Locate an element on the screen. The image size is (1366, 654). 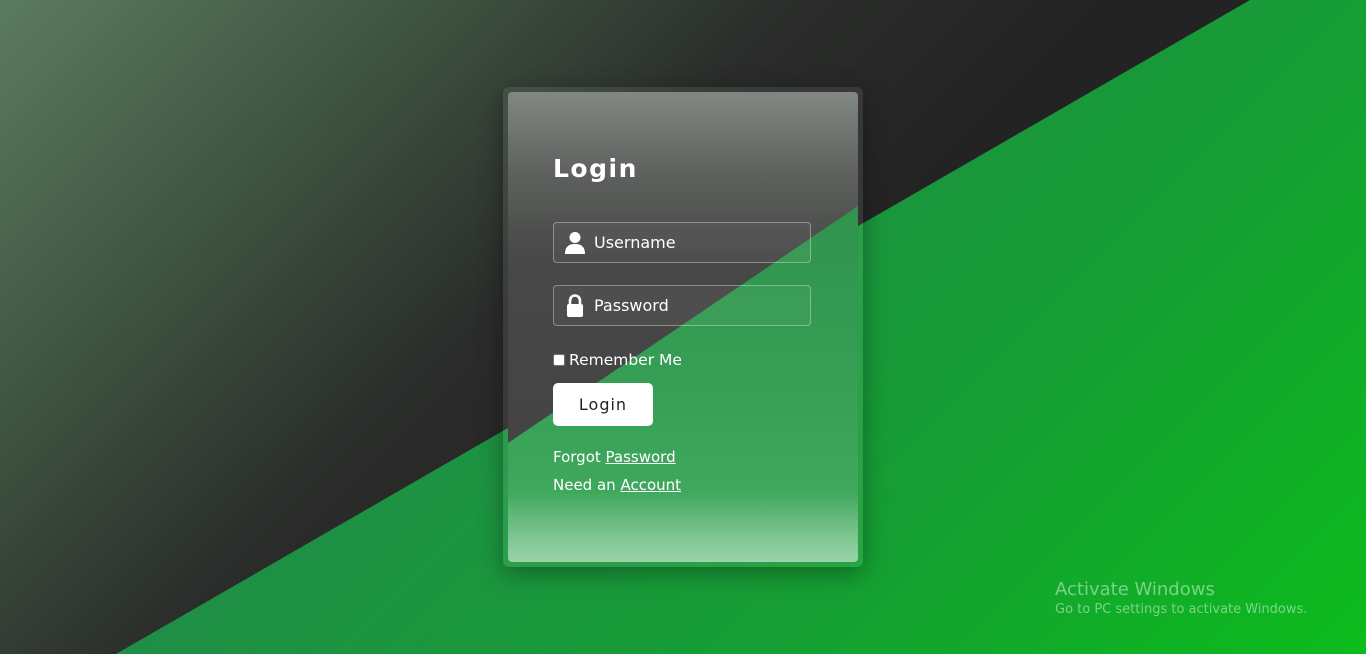
need-account-line: Need an Account is located at coordinates (617, 485).